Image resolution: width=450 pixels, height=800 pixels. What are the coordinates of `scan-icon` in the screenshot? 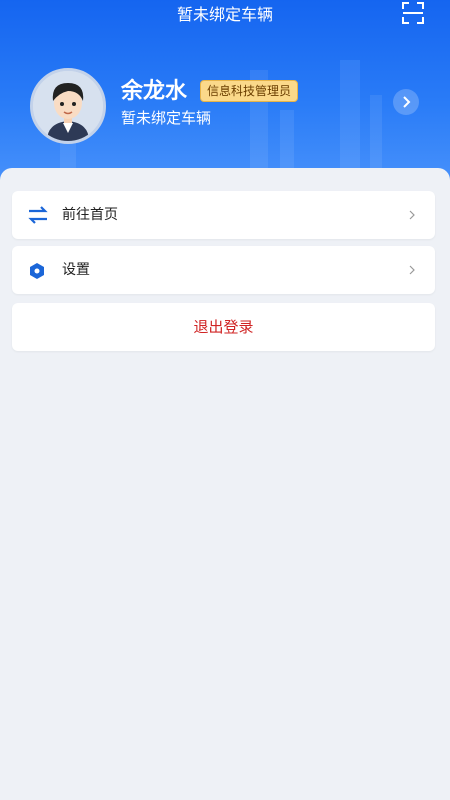 It's located at (413, 13).